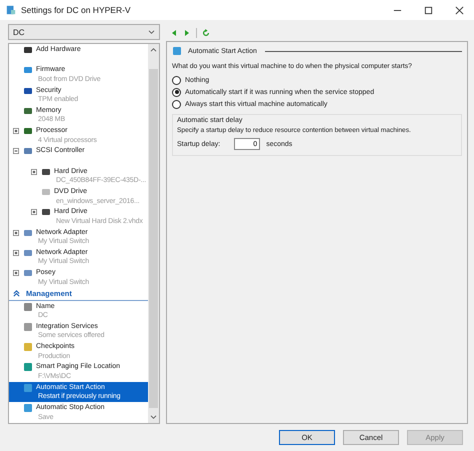 The width and height of the screenshot is (474, 451). Describe the element at coordinates (153, 233) in the screenshot. I see `scrollbar` at that location.